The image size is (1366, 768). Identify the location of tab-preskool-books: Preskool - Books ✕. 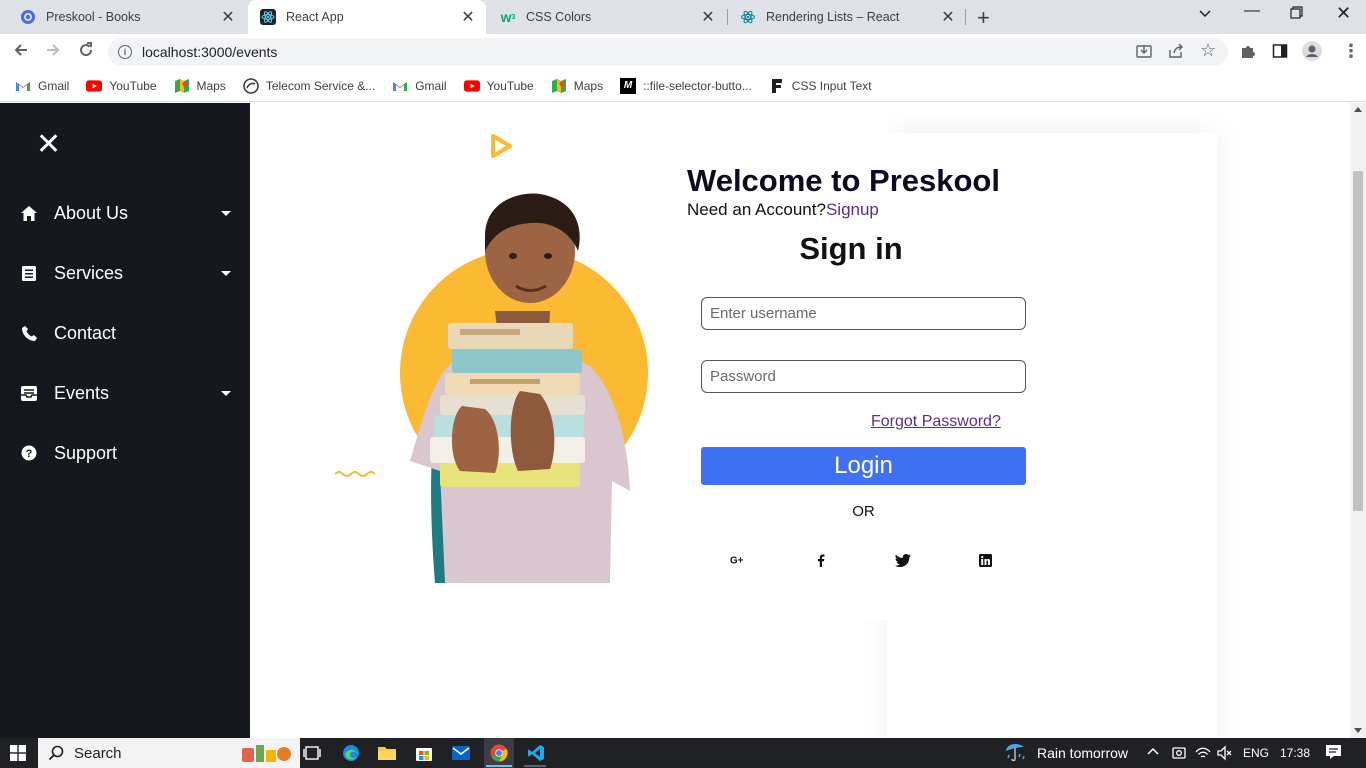
(127, 17).